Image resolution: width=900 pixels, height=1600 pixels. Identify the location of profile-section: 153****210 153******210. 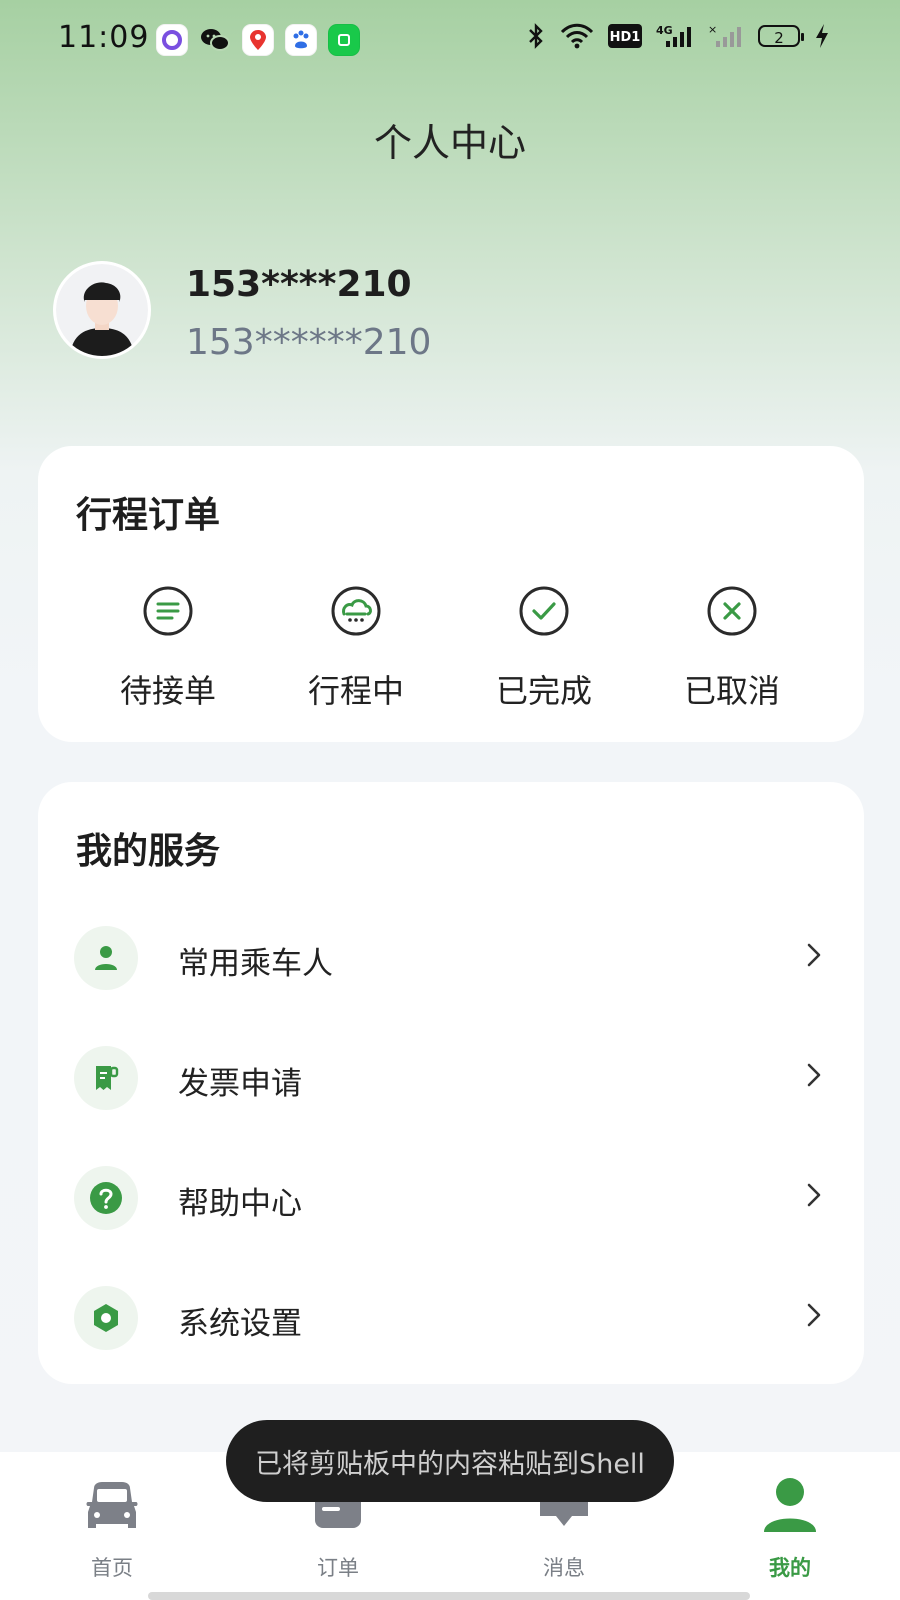
(436, 314).